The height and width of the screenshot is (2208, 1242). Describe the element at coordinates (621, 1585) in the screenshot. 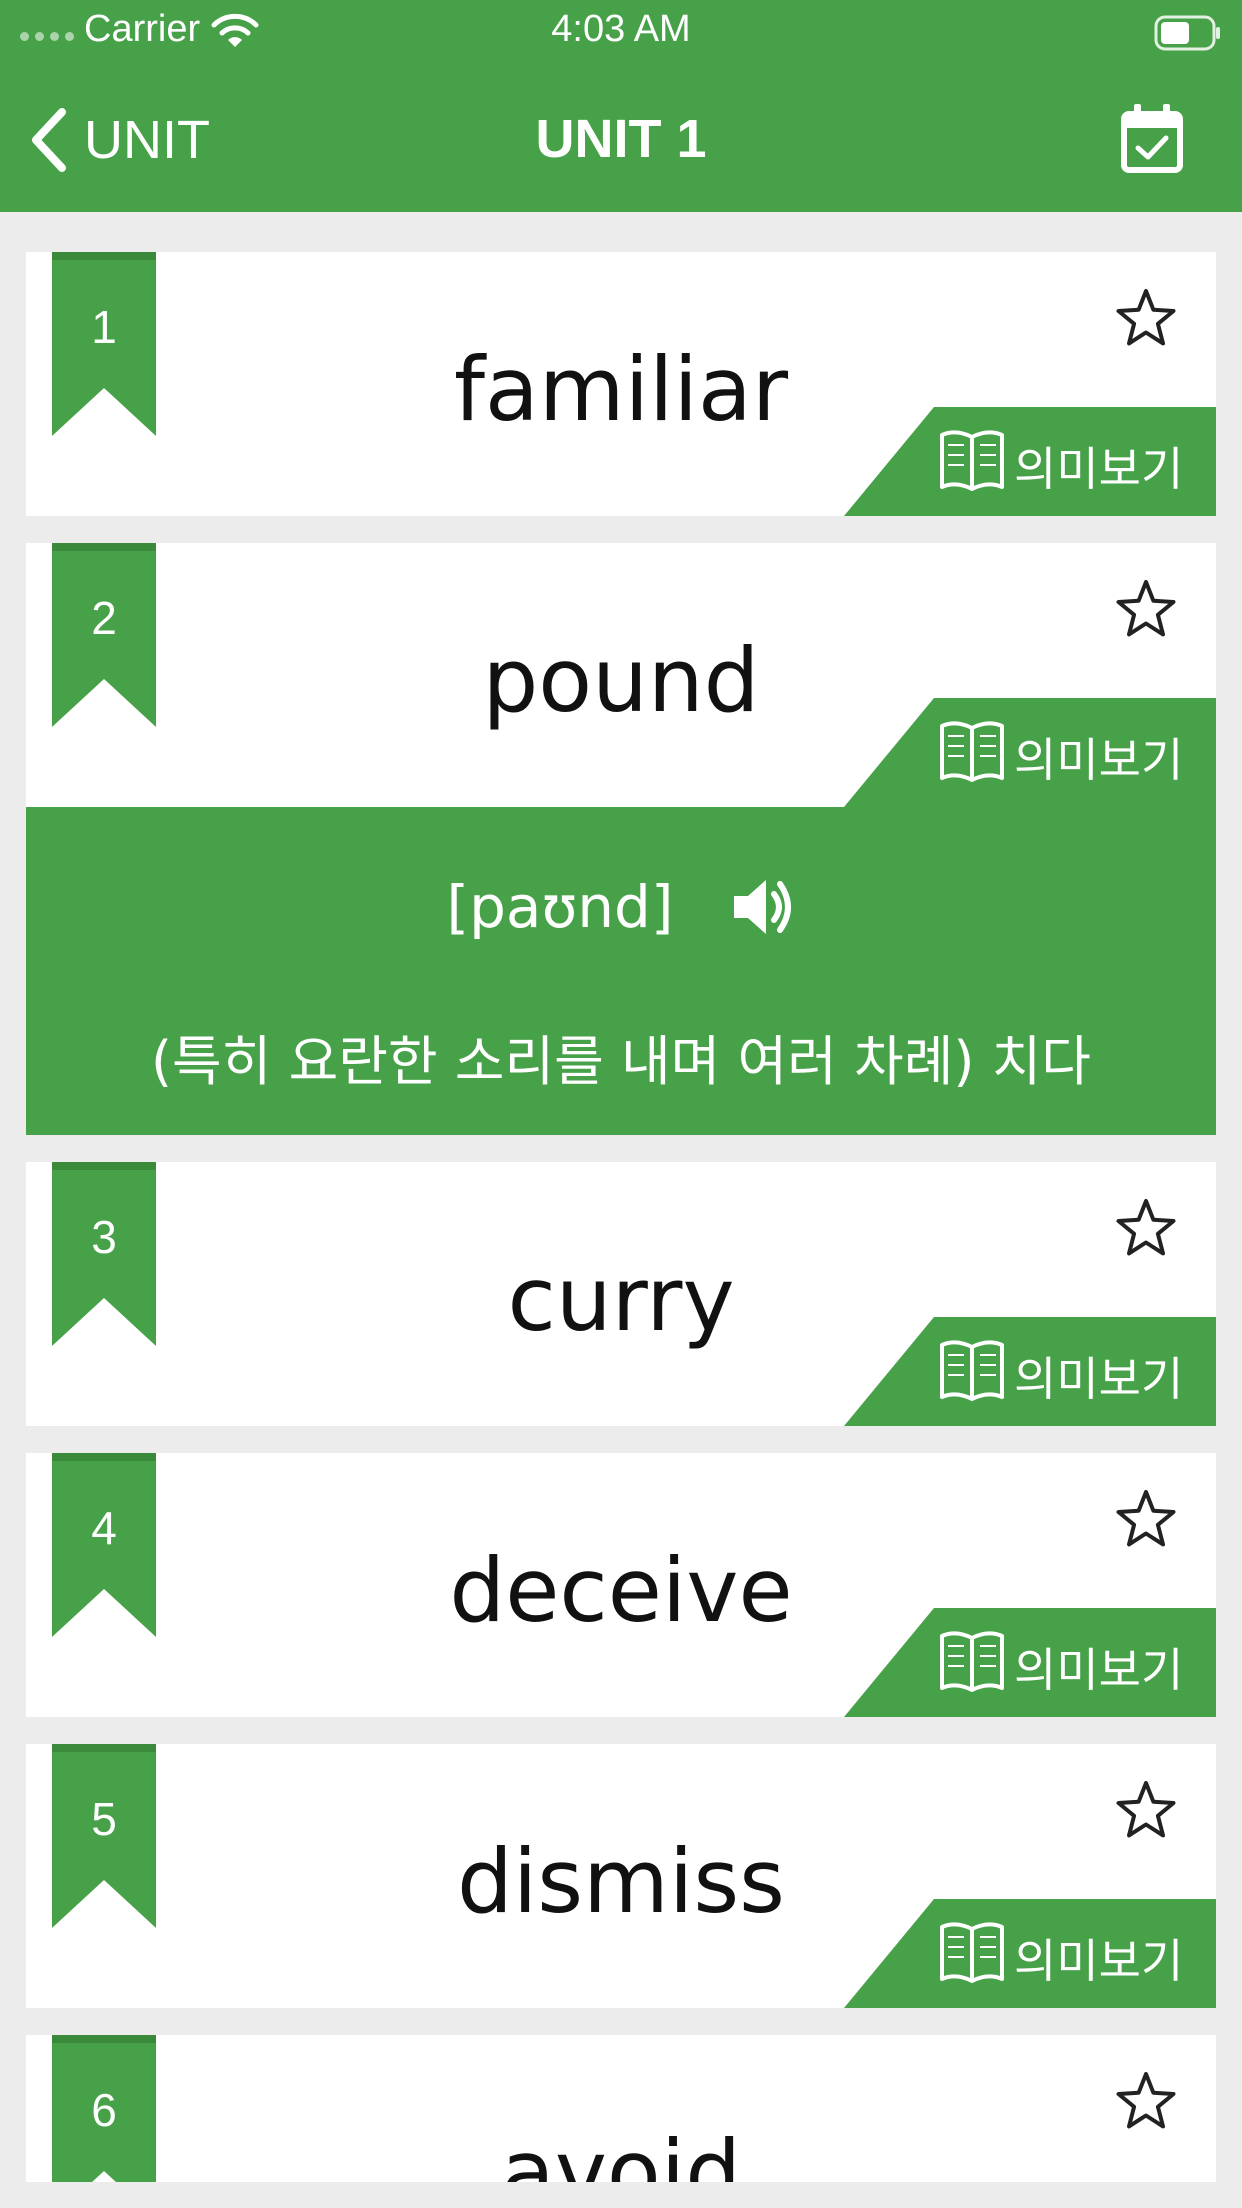

I see `word-card: 4 deceive 의미보기` at that location.